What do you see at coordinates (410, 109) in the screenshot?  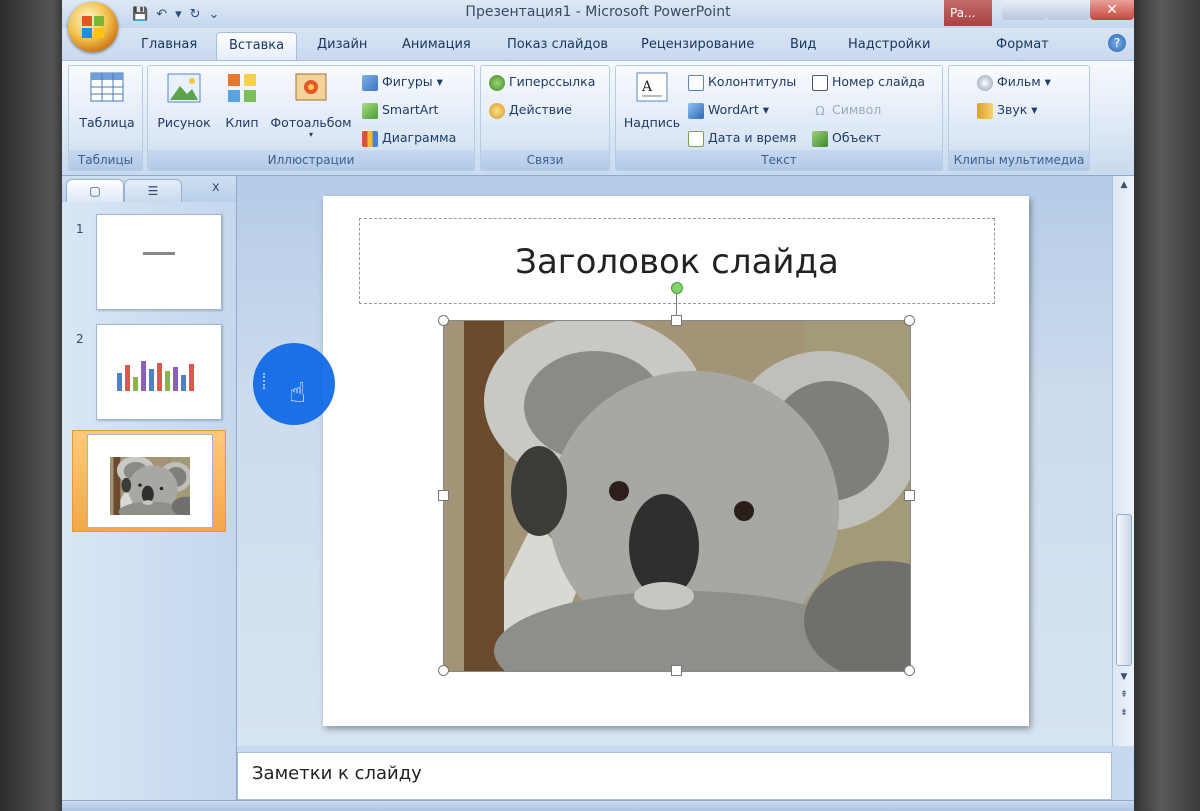 I see `smartart-button-label: SmartArt` at bounding box center [410, 109].